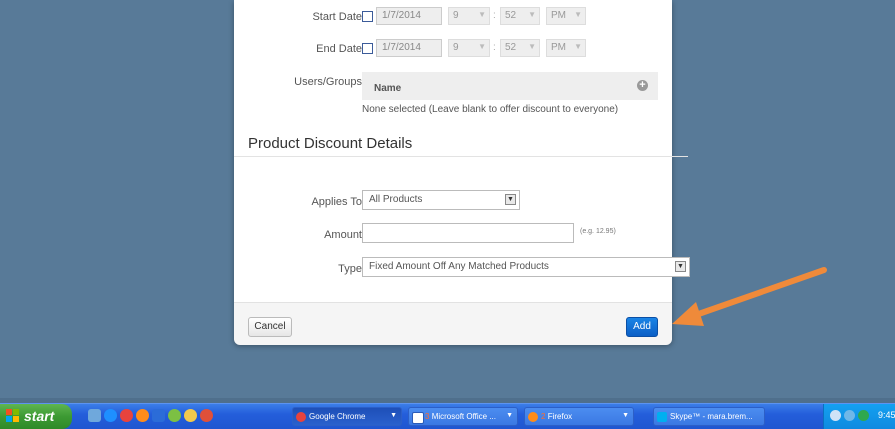  Describe the element at coordinates (579, 416) in the screenshot. I see `task-firefox: 2 Firefox ▼` at that location.